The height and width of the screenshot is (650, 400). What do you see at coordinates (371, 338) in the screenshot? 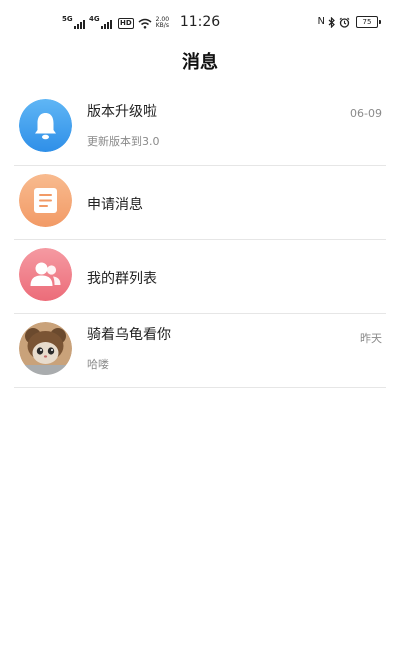
I see `message-time: 昨天` at bounding box center [371, 338].